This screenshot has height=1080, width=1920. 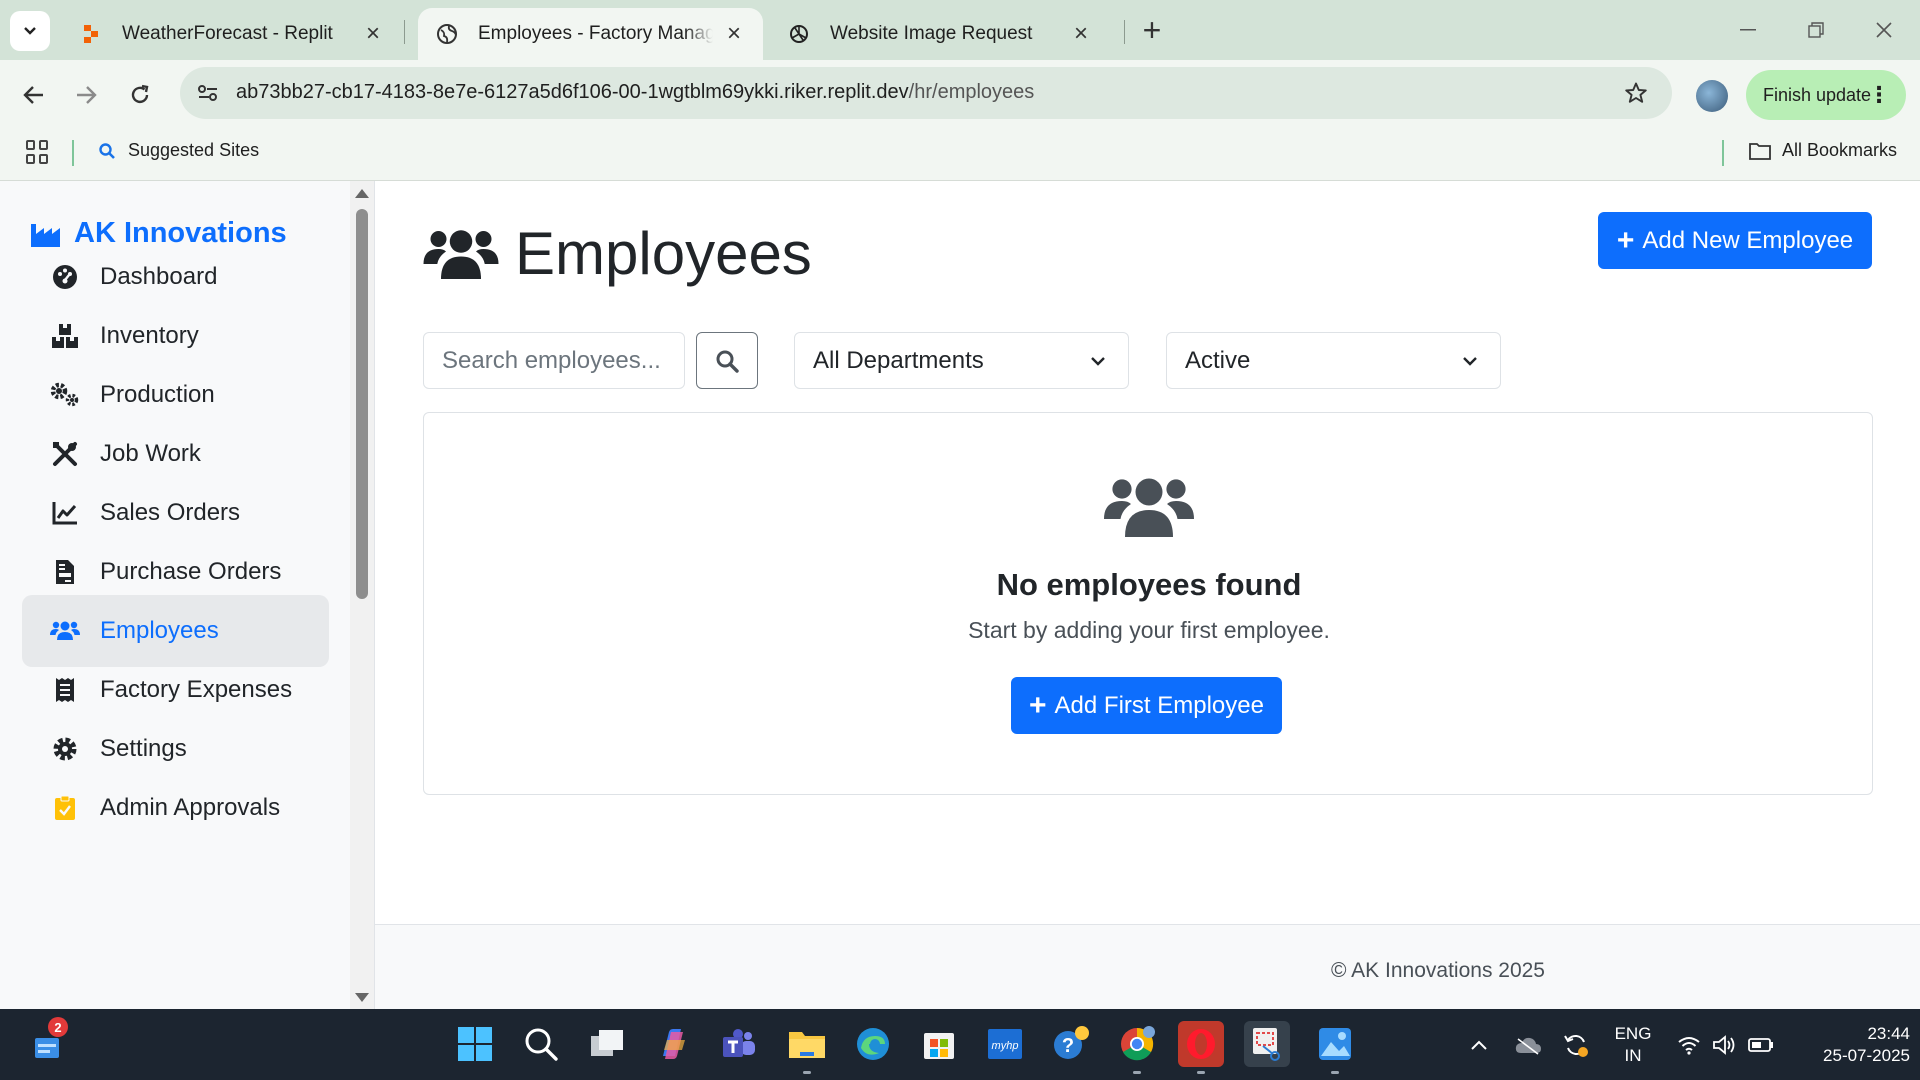 What do you see at coordinates (1137, 1047) in the screenshot?
I see `chrome-icon` at bounding box center [1137, 1047].